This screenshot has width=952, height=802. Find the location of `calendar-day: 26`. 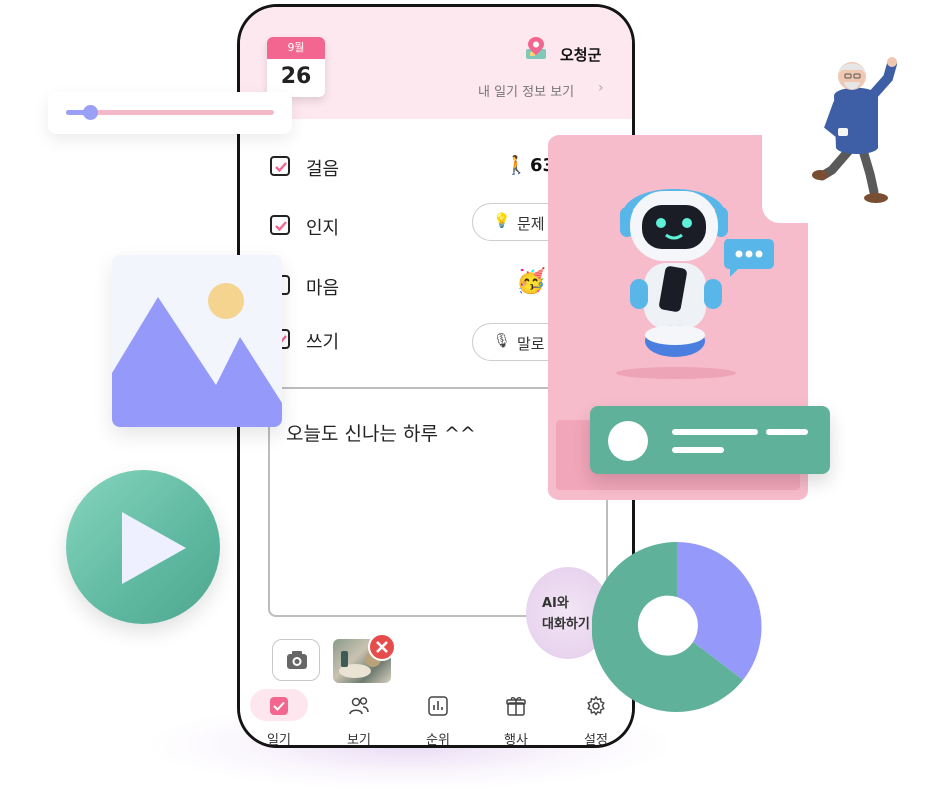

calendar-day: 26 is located at coordinates (296, 76).